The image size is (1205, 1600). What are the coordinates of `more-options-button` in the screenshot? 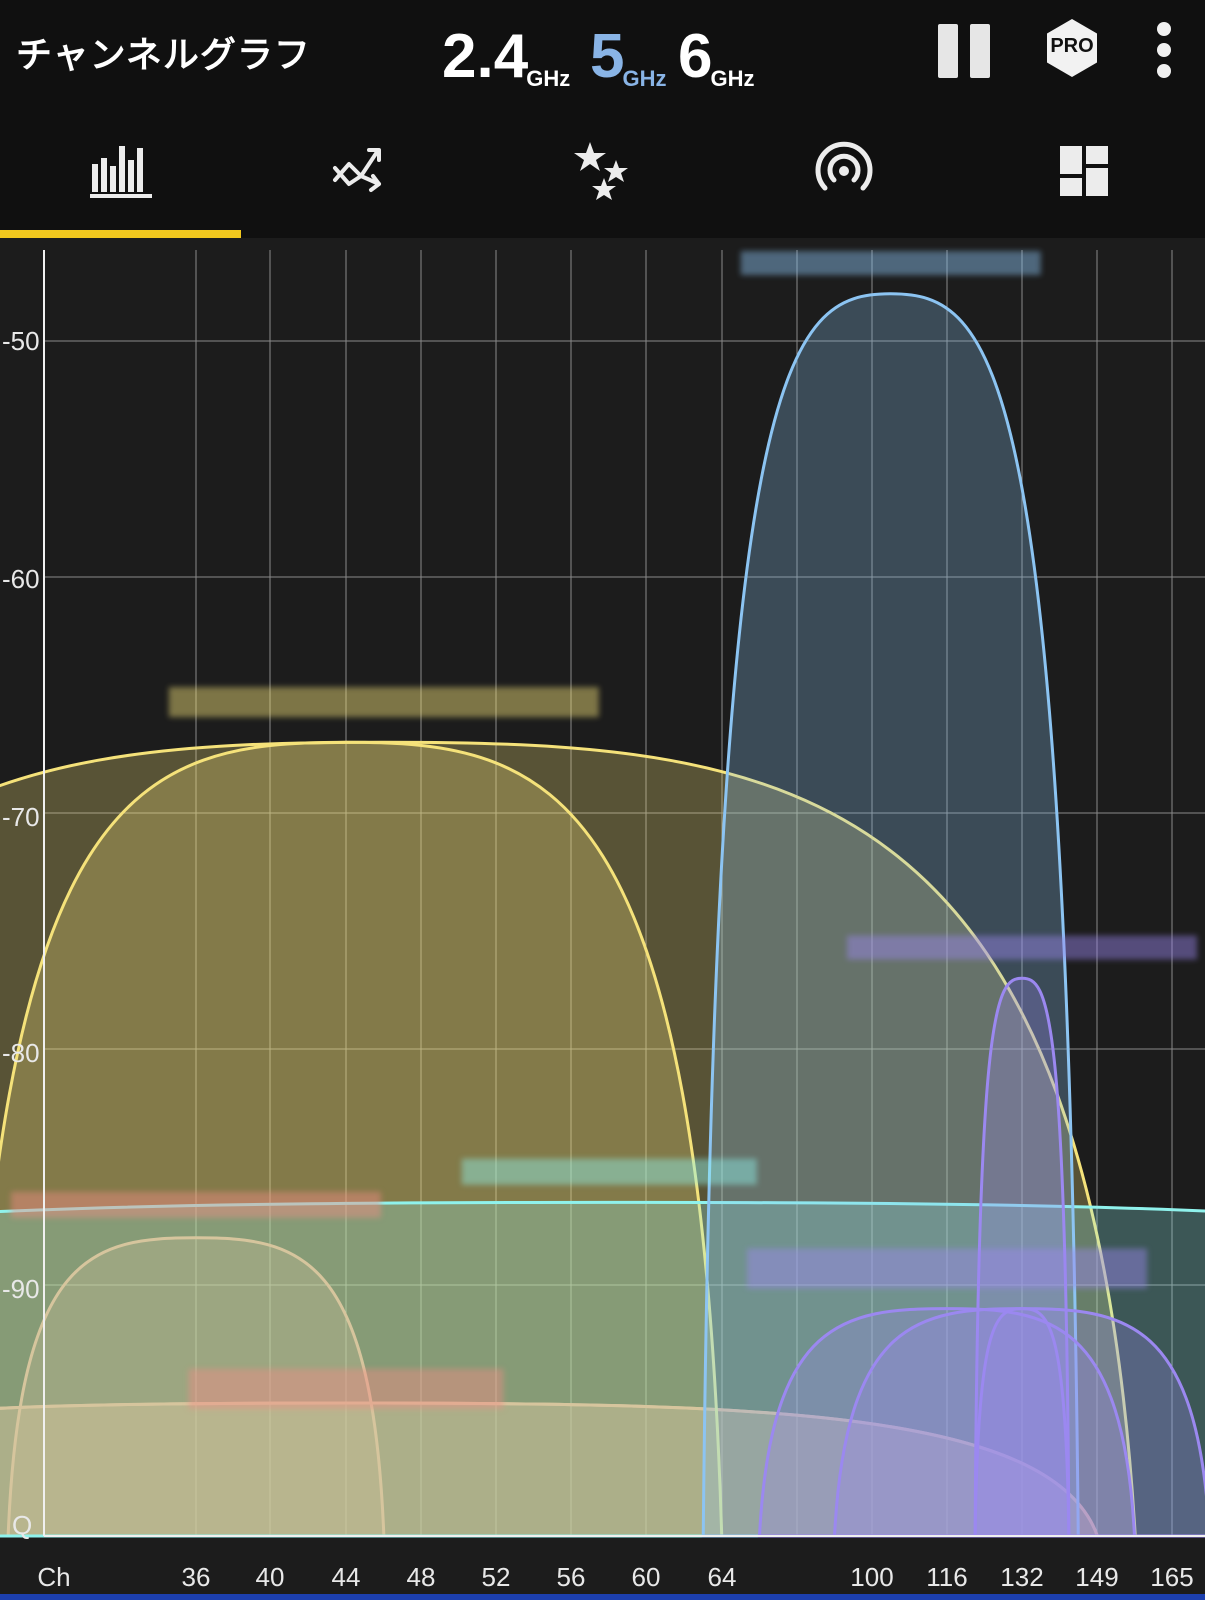 It's located at (1165, 50).